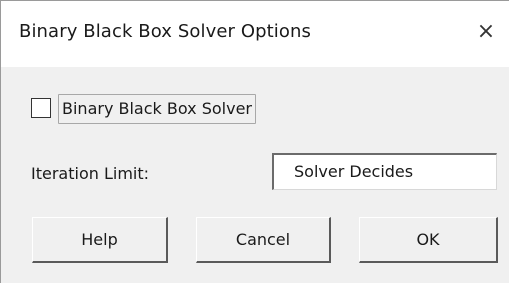 This screenshot has height=283, width=509. I want to click on iteration-limit-label: Iteration Limit:, so click(90, 173).